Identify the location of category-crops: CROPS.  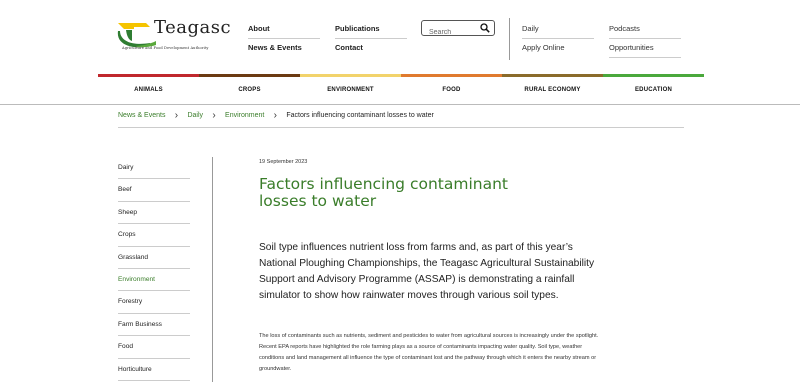
(249, 88).